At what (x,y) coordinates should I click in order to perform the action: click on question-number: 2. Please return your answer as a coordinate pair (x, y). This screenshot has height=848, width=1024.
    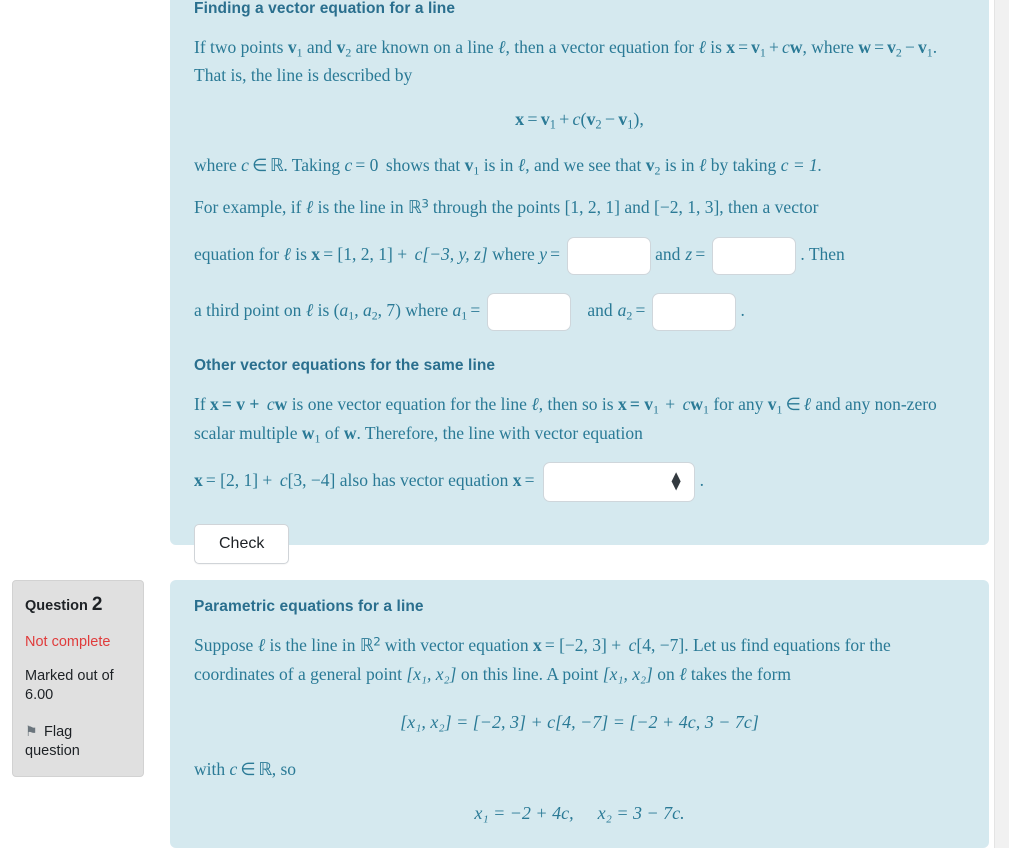
    Looking at the image, I should click on (97, 604).